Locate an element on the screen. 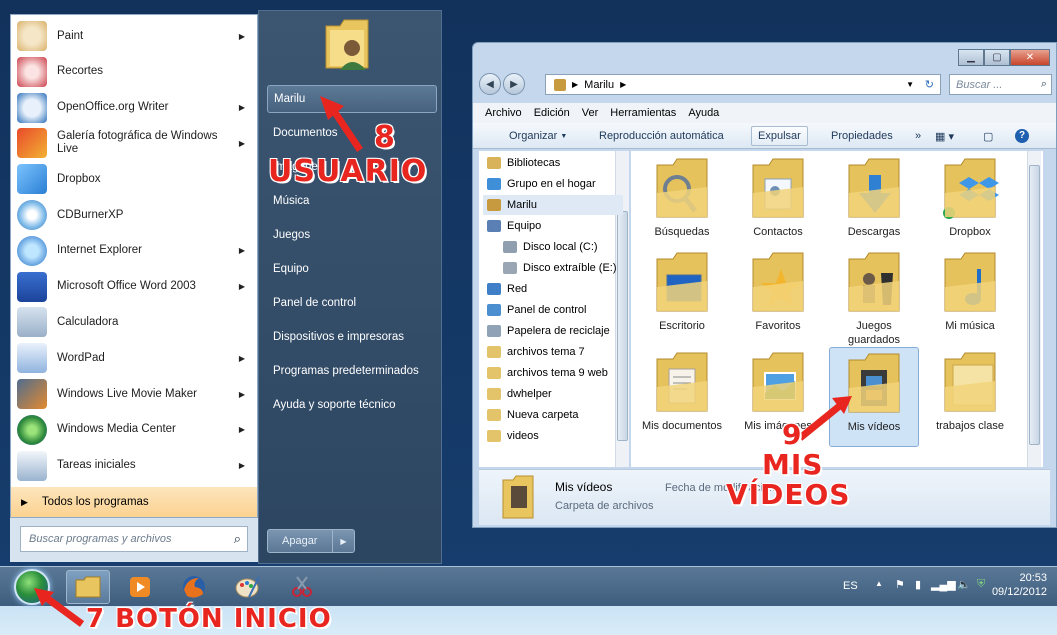 The height and width of the screenshot is (635, 1057). folder-icon is located at coordinates (778, 282).